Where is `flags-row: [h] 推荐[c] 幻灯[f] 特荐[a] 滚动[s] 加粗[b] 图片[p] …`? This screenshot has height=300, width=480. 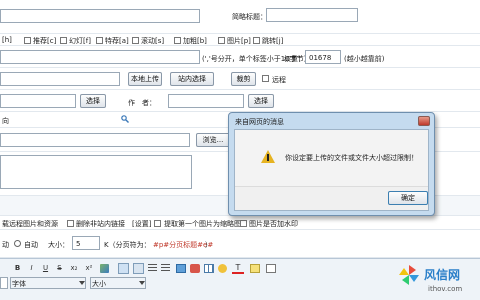
flags-row: [h] 推荐[c] 幻灯[f] 特荐[a] 滚动[s] 加粗[b] 图片[p] … is located at coordinates (240, 40).